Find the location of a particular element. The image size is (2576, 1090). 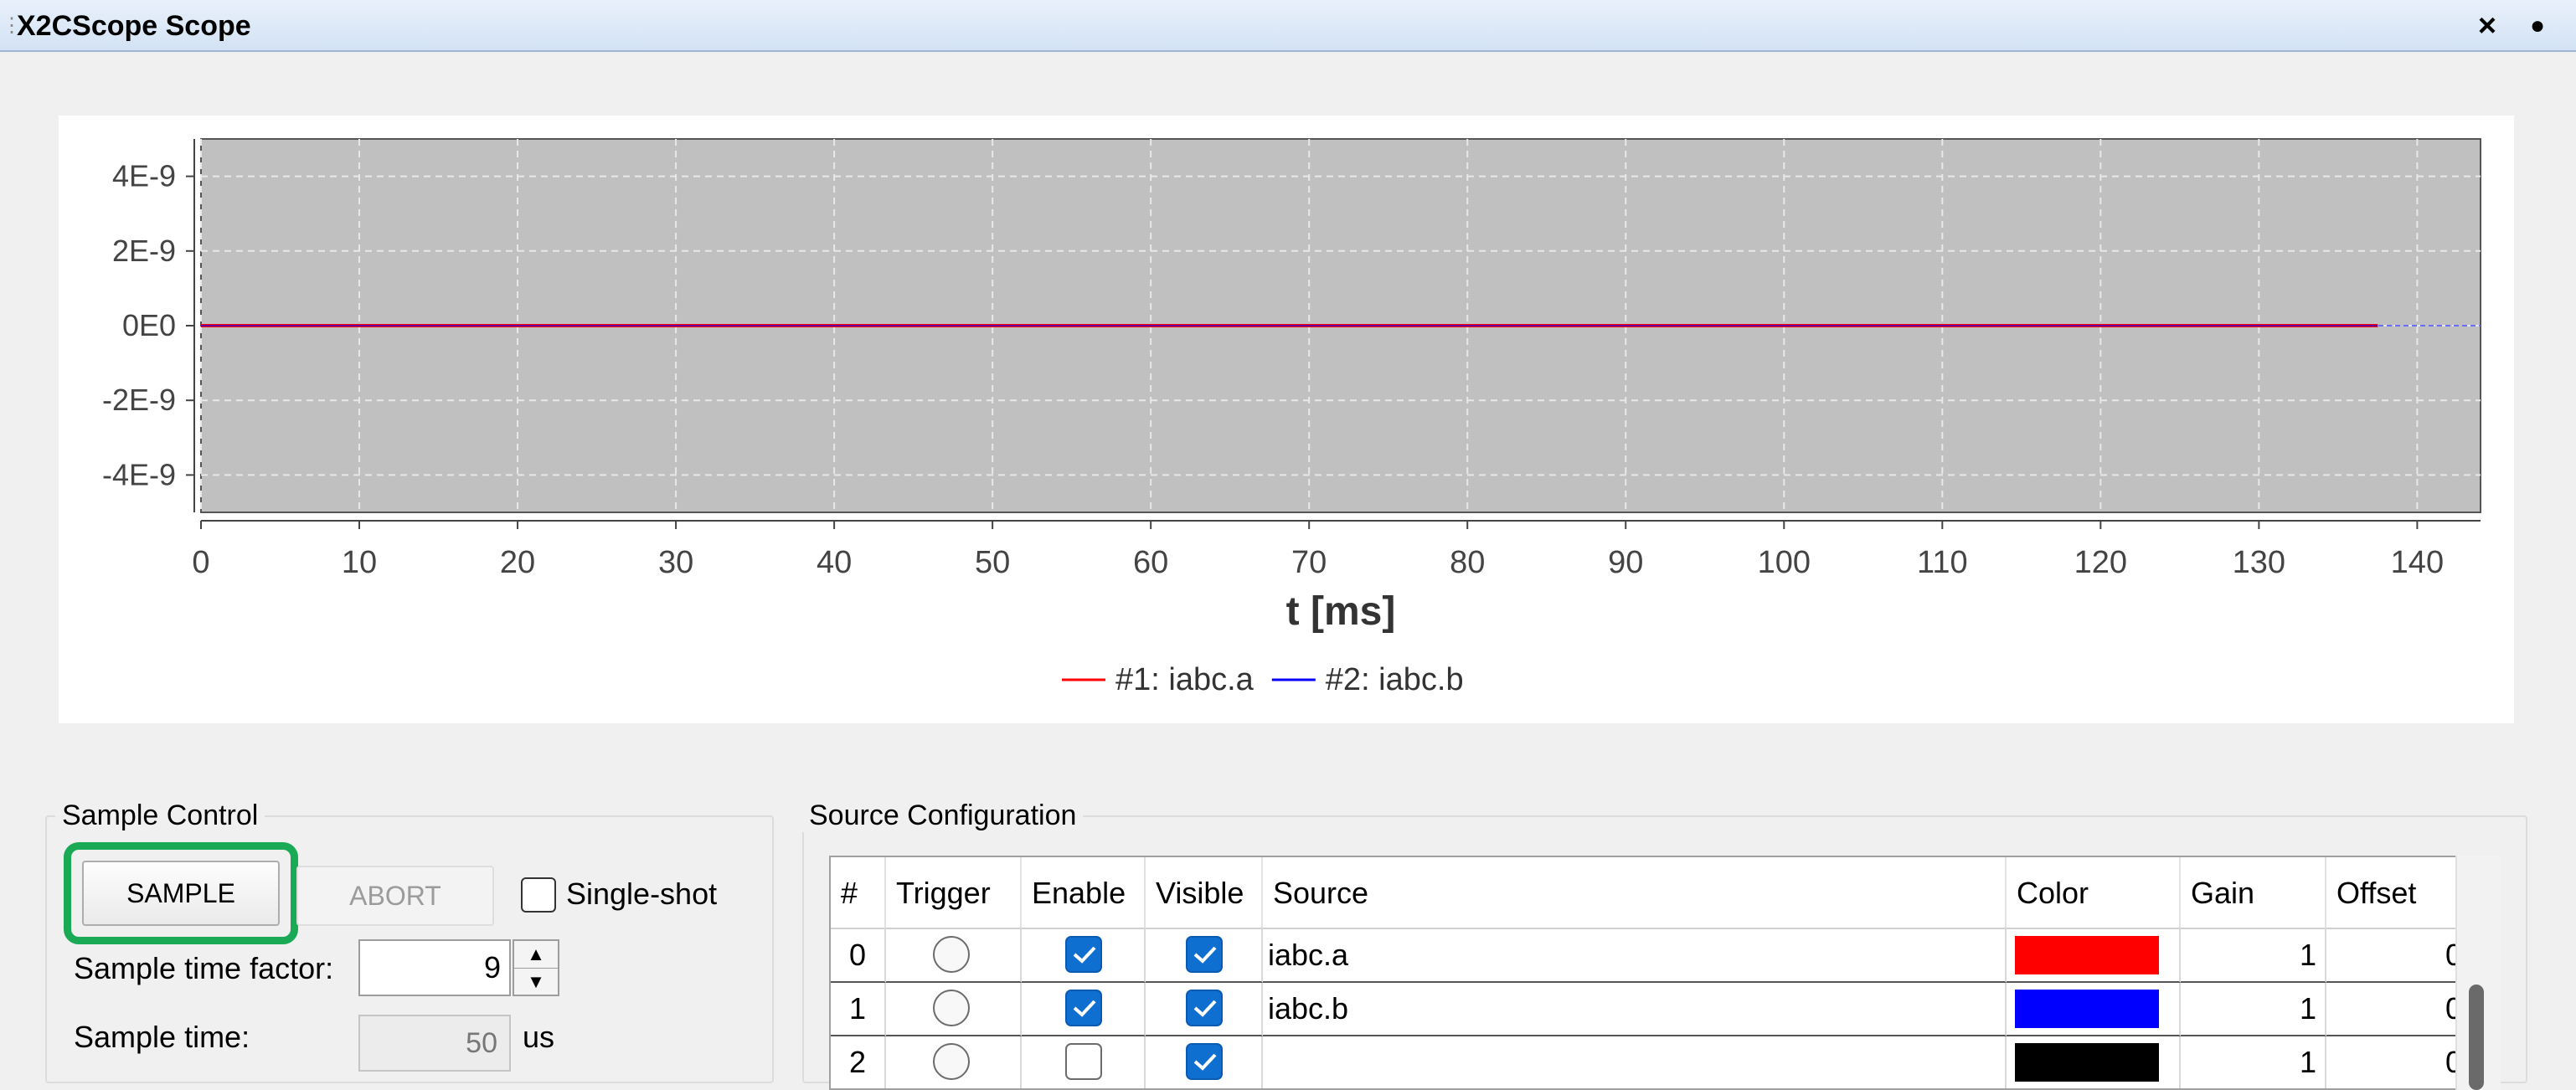

x-tick-label: 90 is located at coordinates (1625, 562).